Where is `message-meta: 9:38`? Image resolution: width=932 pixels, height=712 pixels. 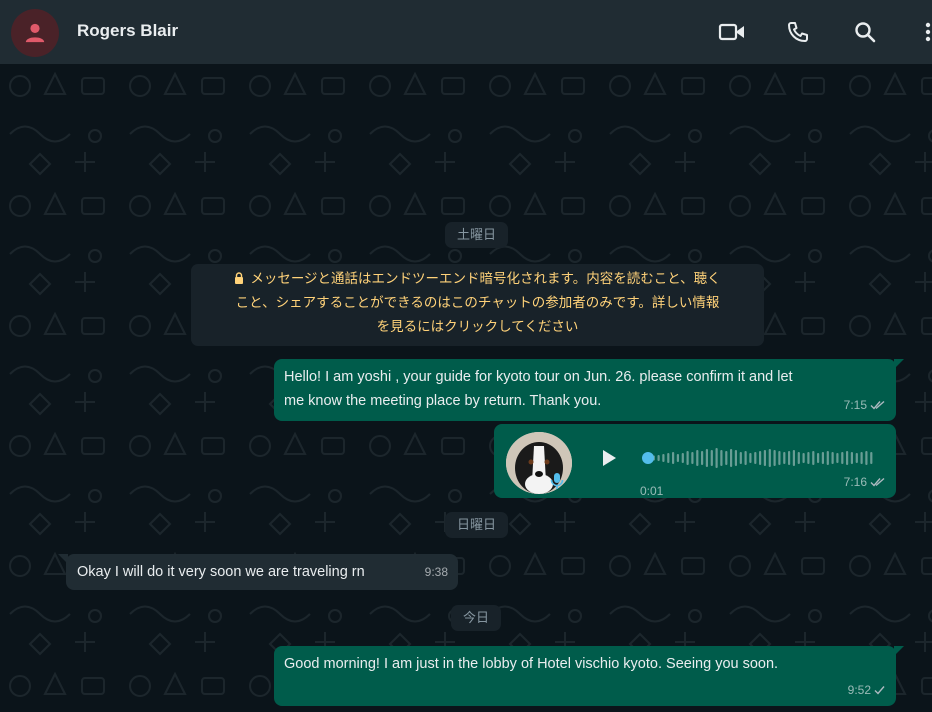
message-meta: 9:38 is located at coordinates (436, 572).